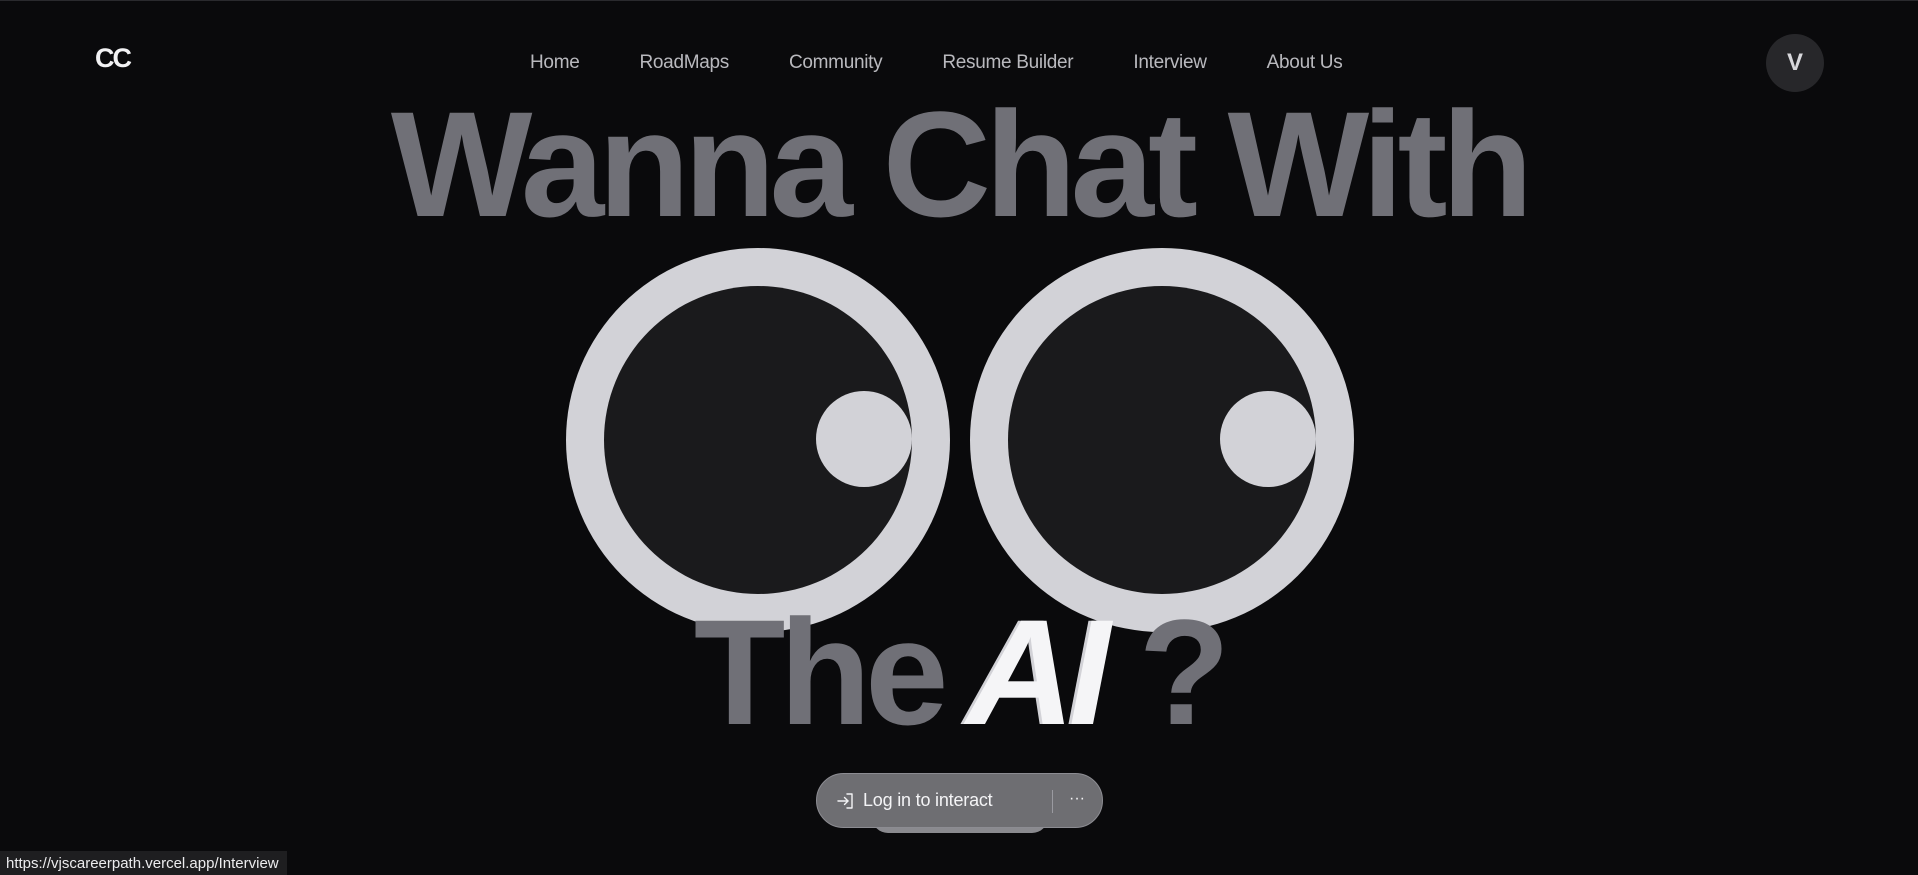  I want to click on user-avatar: V, so click(1795, 63).